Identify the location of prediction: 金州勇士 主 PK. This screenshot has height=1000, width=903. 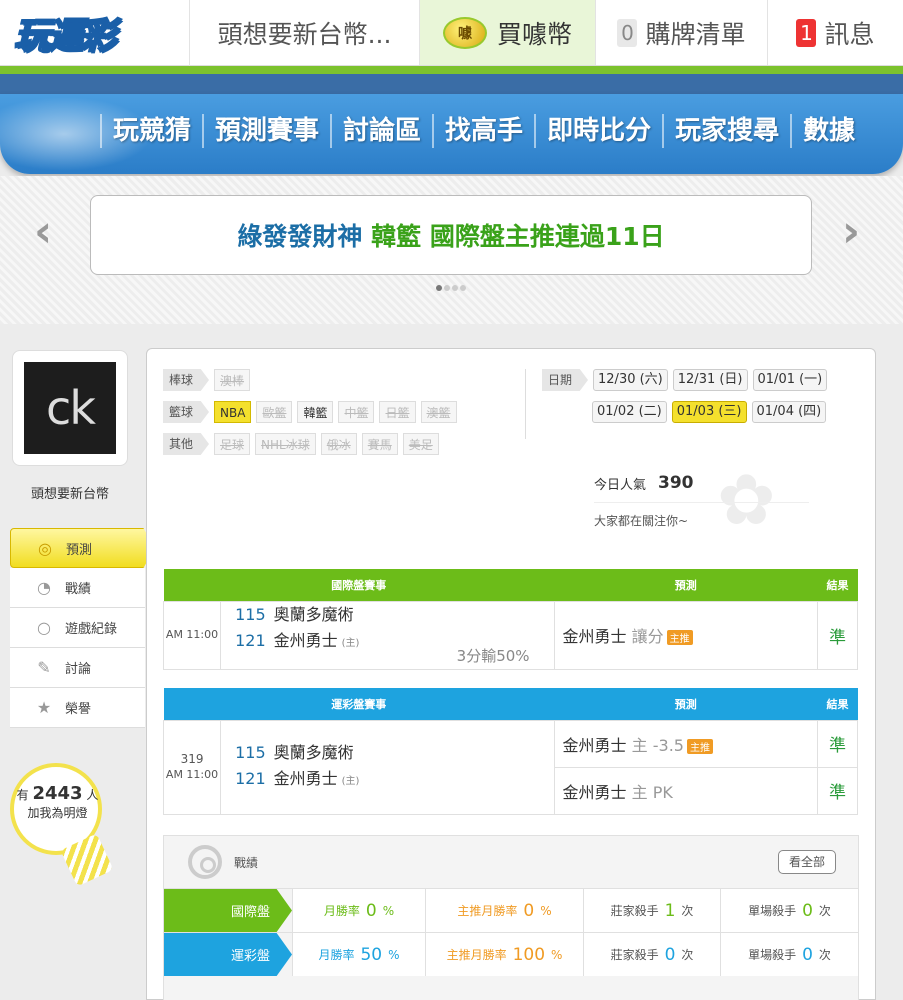
(685, 790).